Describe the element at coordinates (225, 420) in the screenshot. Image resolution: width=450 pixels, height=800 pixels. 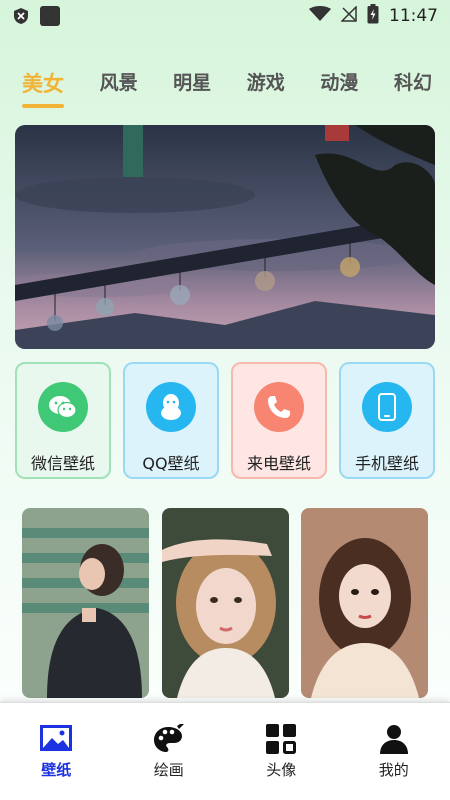
I see `category-cards: 微信壁纸 QQ壁纸 来电壁纸 手机壁纸` at that location.